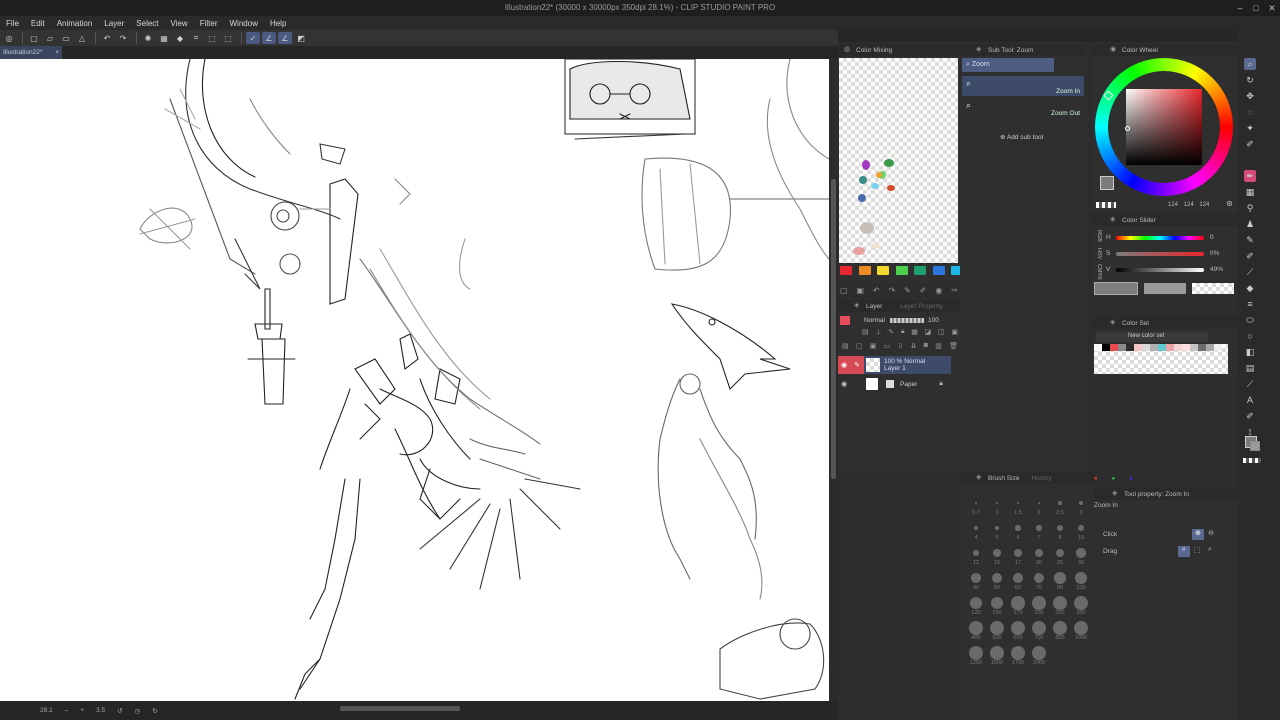  I want to click on minimize-icon: –, so click(1240, 8).